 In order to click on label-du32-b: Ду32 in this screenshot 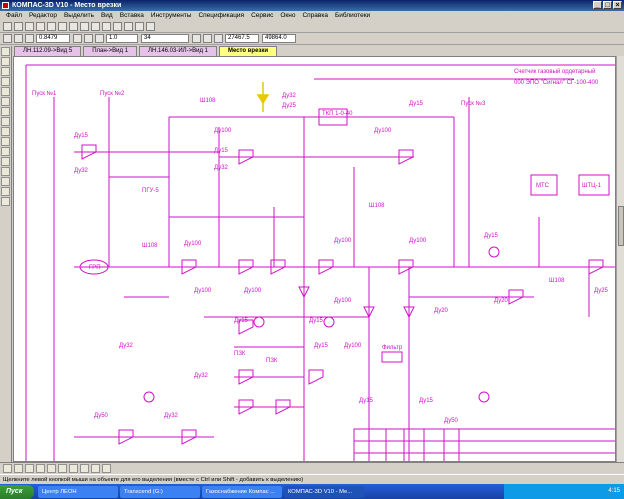, I will do `click(221, 168)`.